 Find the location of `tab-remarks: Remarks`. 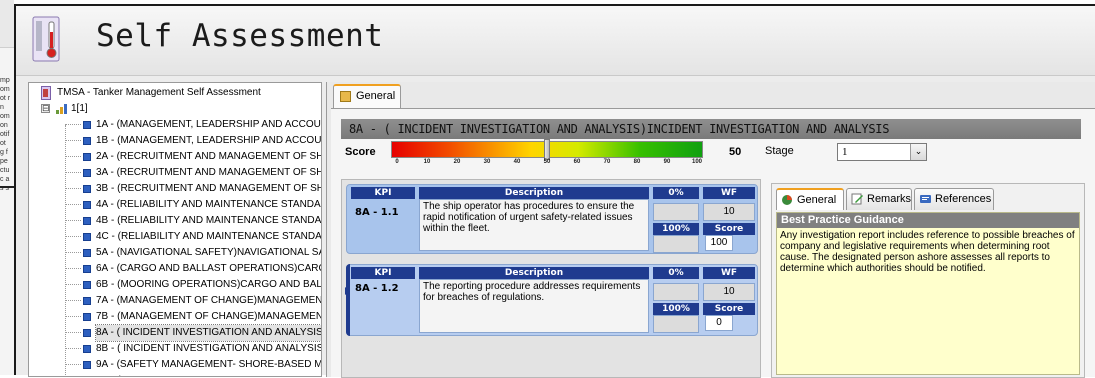

tab-remarks: Remarks is located at coordinates (879, 199).